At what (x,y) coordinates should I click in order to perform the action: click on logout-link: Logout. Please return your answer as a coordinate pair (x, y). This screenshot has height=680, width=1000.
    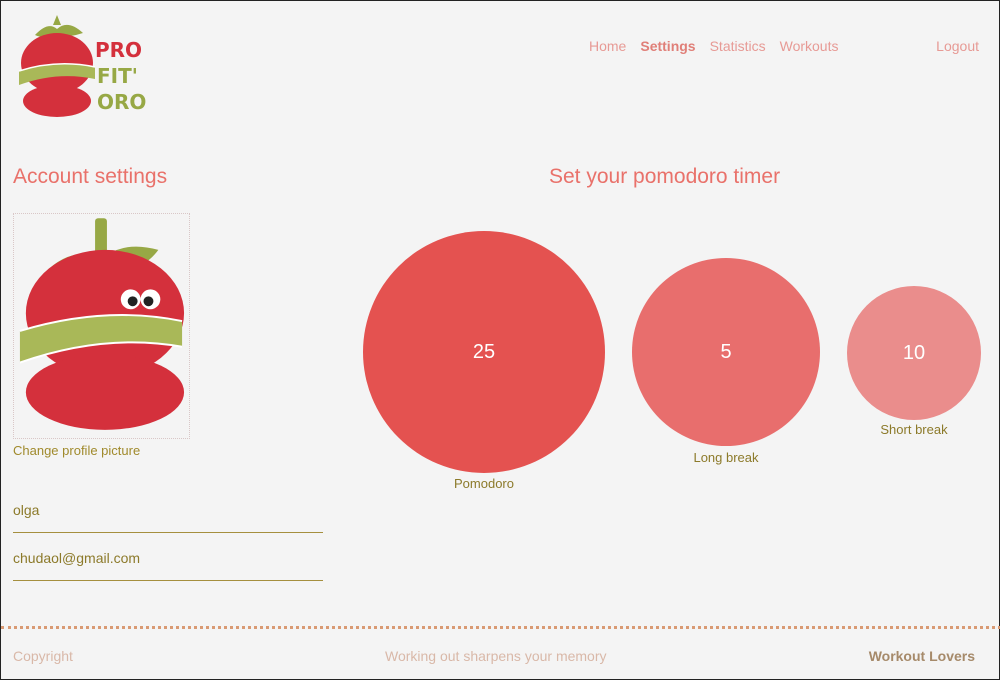
    Looking at the image, I should click on (957, 46).